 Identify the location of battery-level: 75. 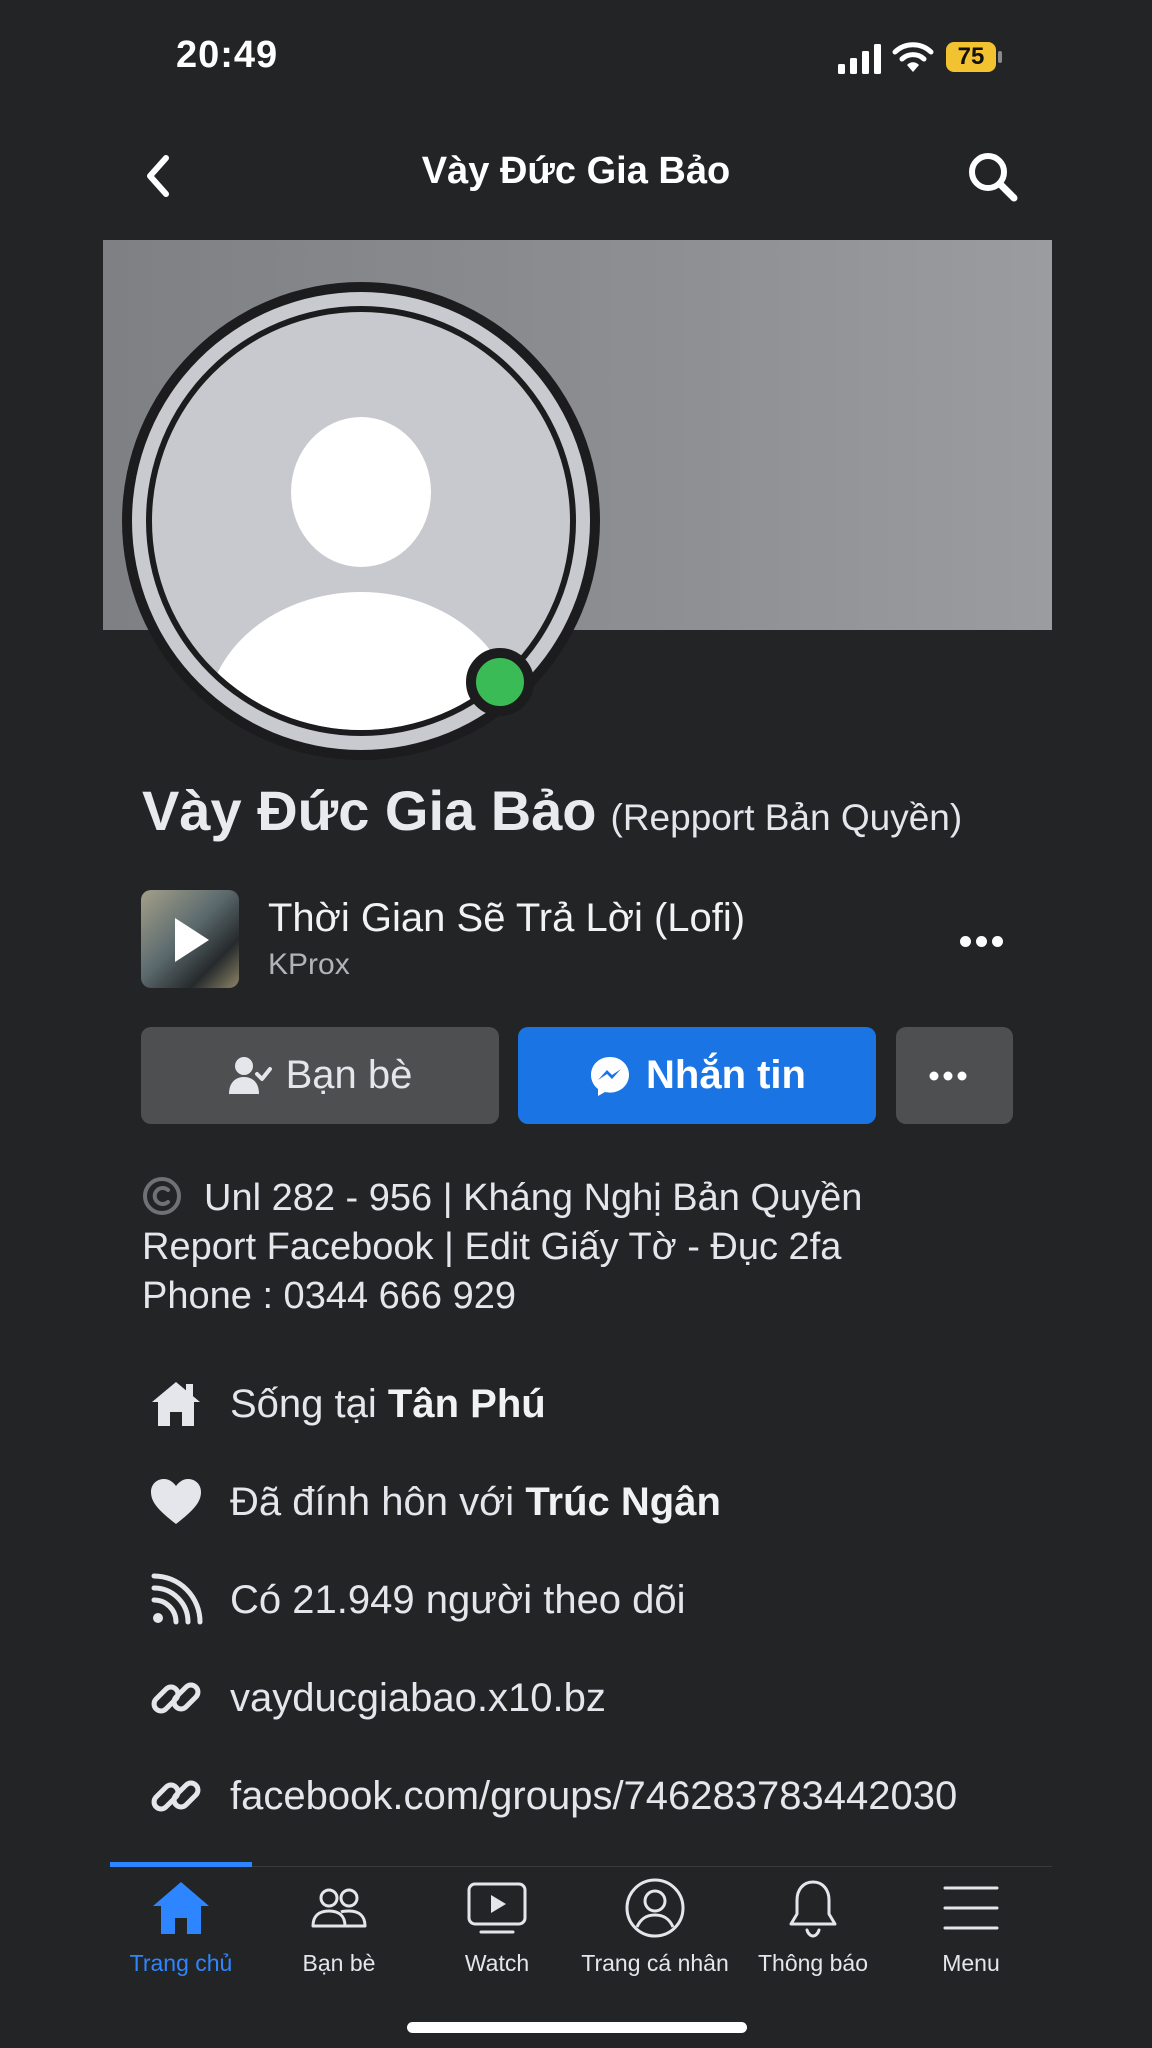
(971, 57).